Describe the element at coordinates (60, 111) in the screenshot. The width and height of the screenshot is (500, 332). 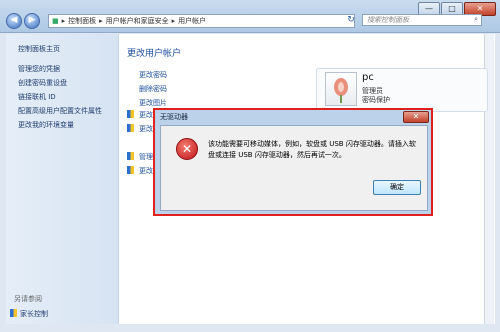
I see `sidebar-item-profile: 配置高级用户配置文件属性` at that location.